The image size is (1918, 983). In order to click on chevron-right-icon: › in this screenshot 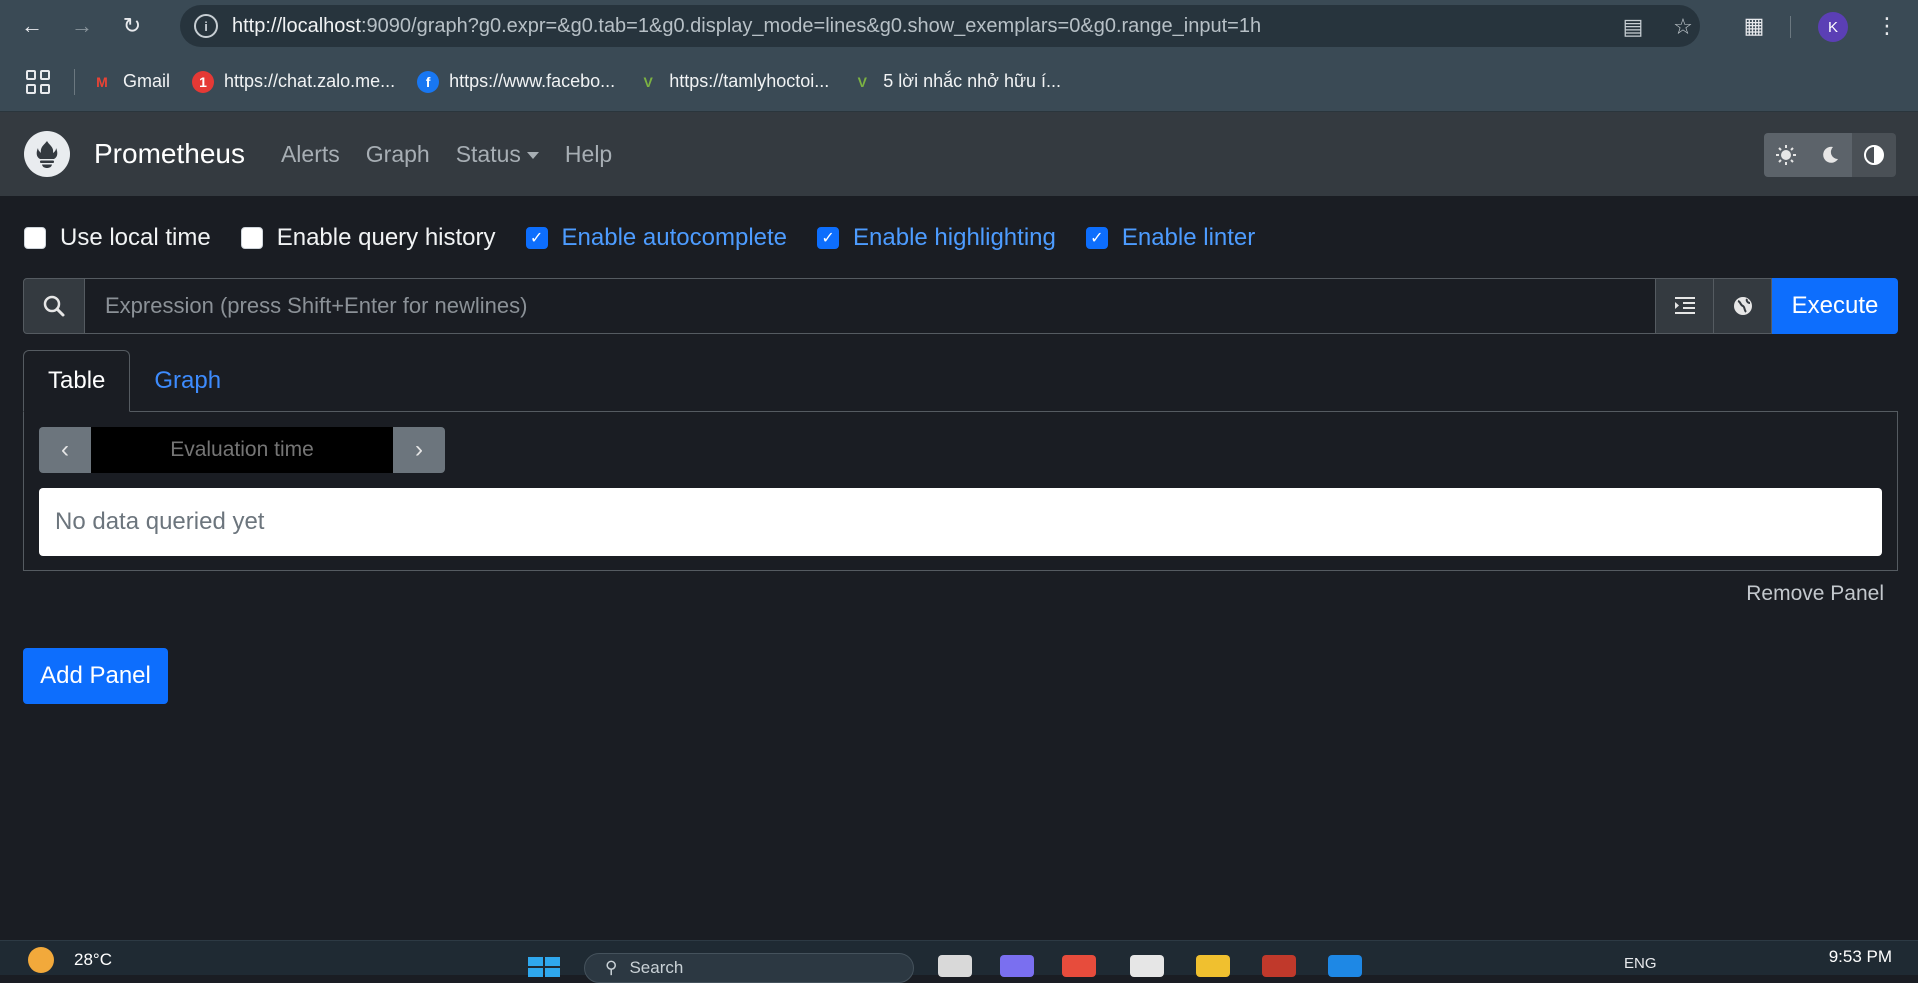, I will do `click(419, 449)`.